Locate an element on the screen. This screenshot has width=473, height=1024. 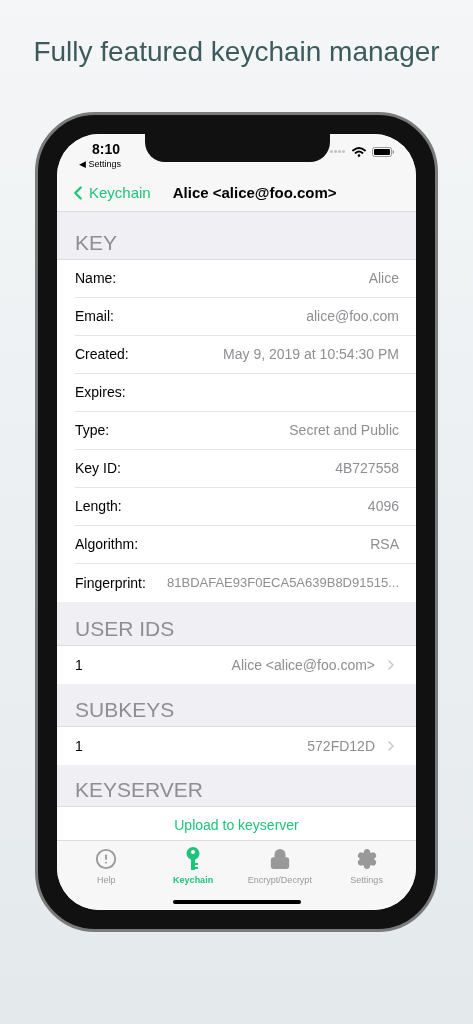
tab: Help is located at coordinates (106, 867).